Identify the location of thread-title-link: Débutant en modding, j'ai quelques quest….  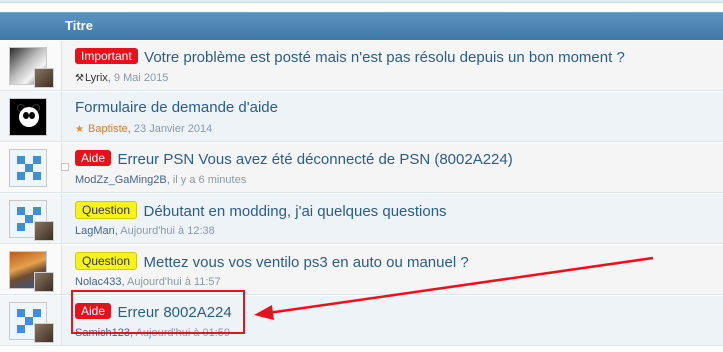
(294, 211).